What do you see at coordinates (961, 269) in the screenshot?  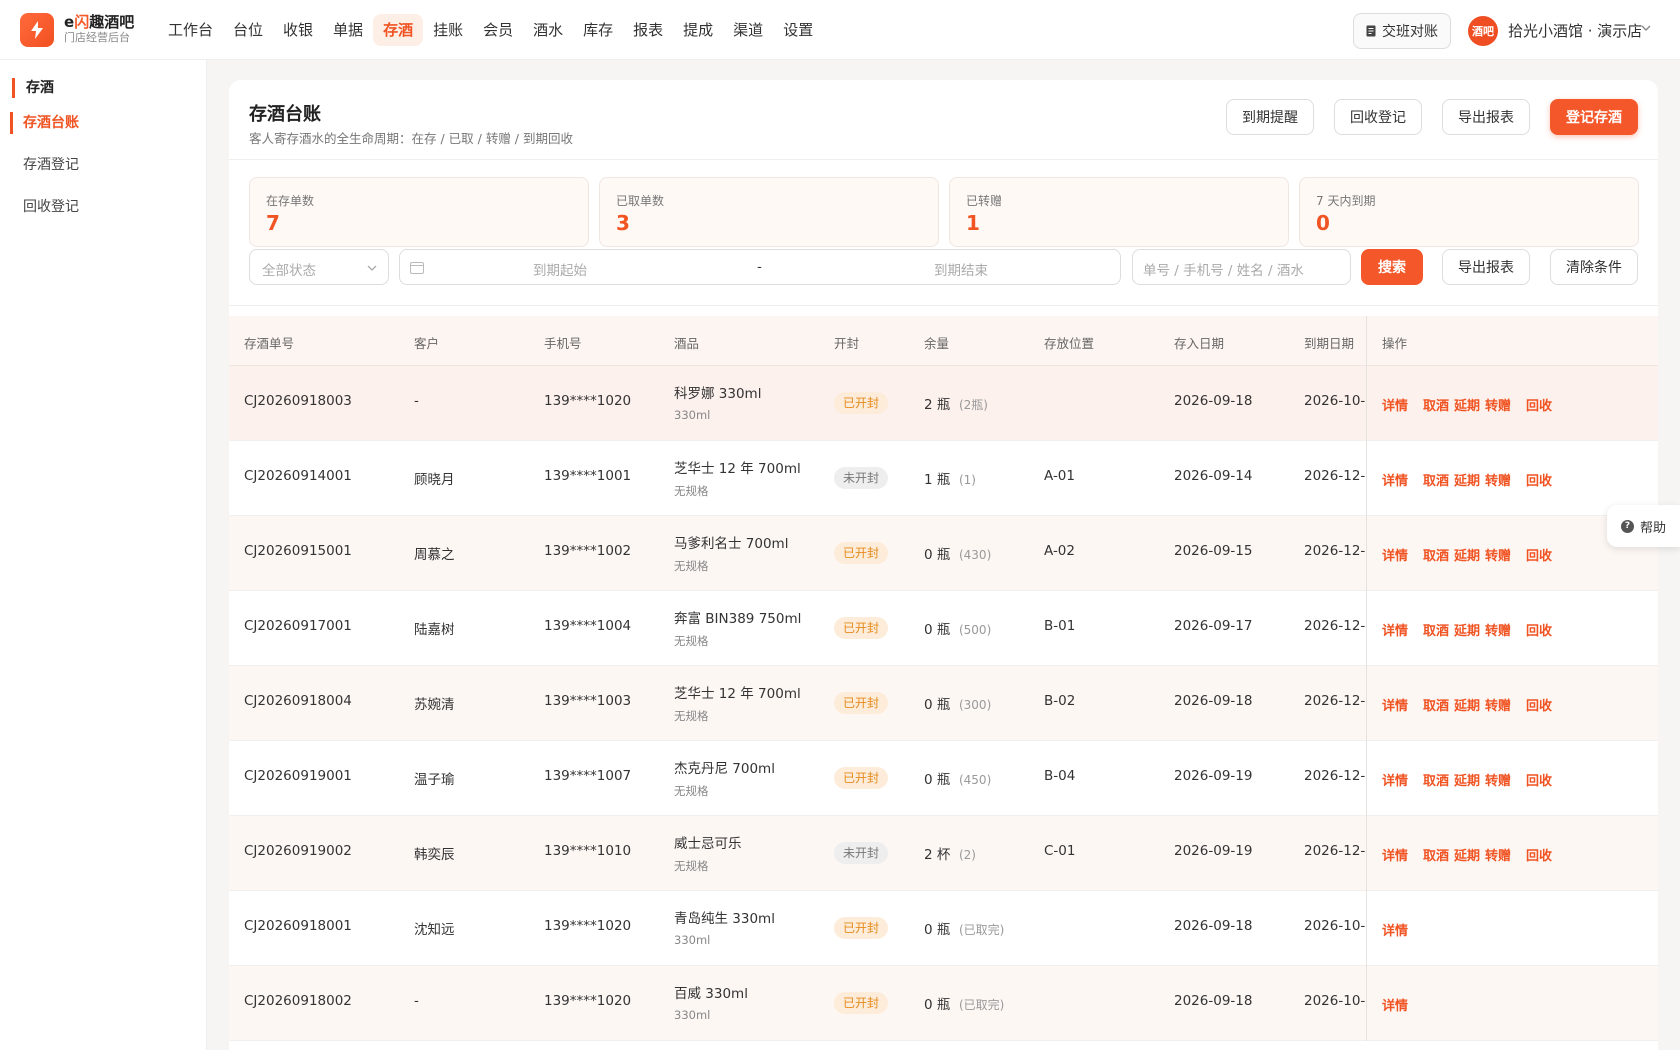 I see `date-end-input: 到期结束` at bounding box center [961, 269].